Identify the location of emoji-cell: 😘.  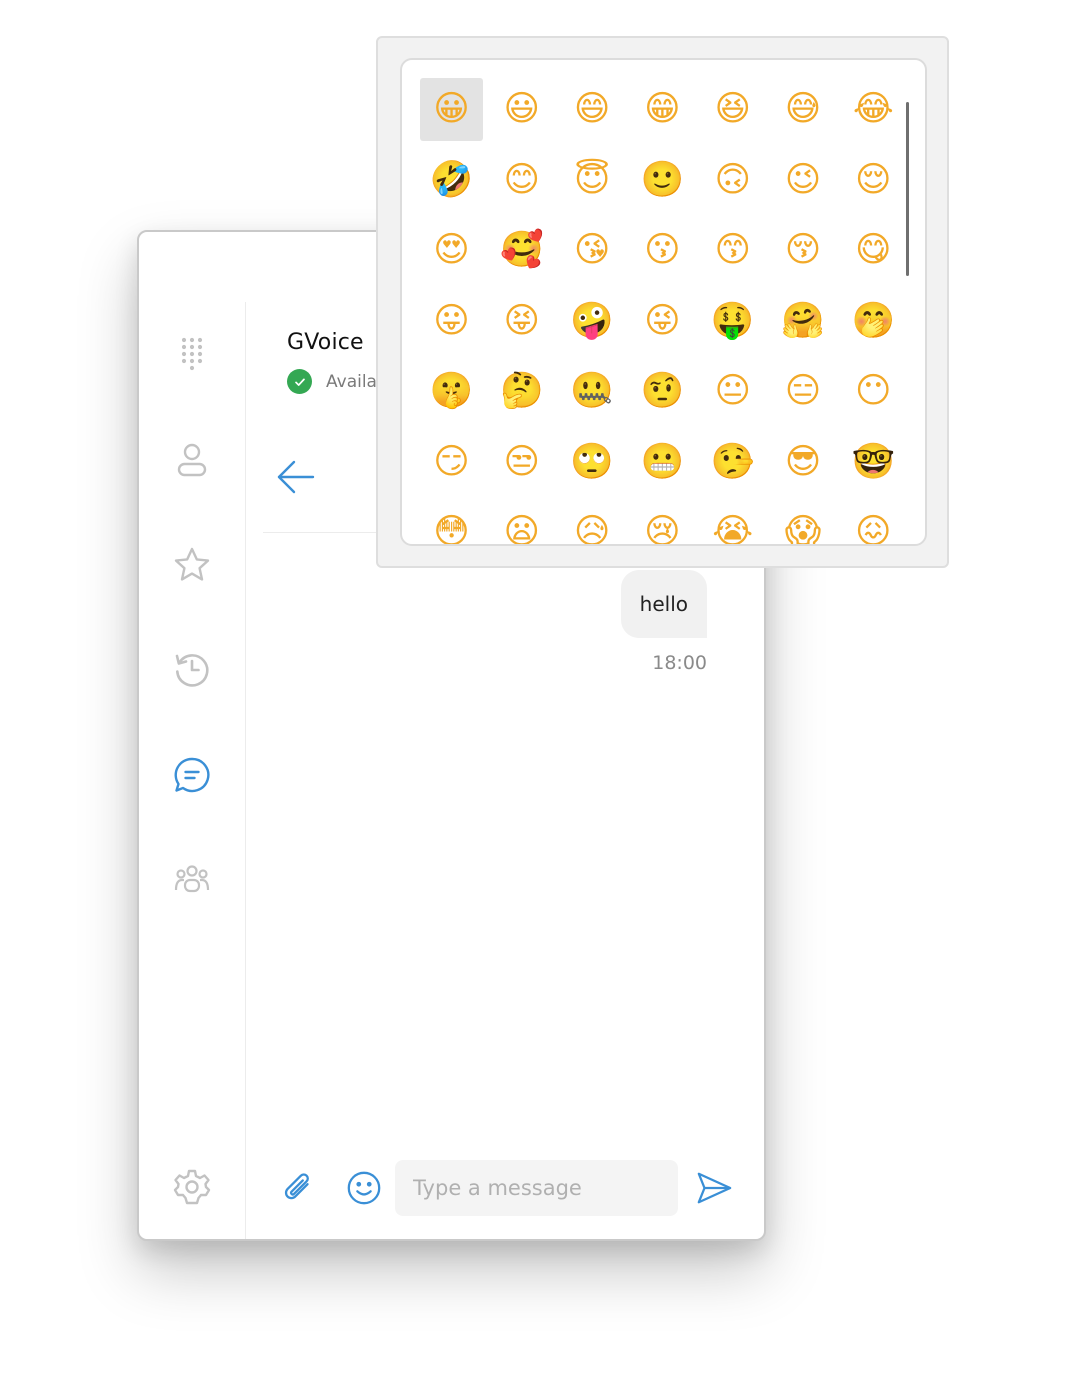
(592, 250).